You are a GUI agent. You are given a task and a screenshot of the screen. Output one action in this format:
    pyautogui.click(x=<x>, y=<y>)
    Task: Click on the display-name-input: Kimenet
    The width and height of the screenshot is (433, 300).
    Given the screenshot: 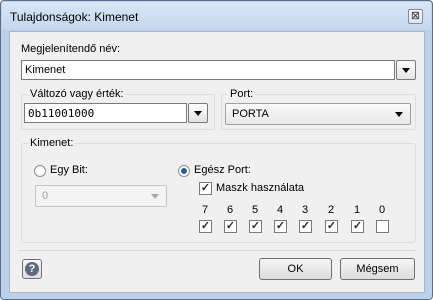 What is the action you would take?
    pyautogui.click(x=208, y=70)
    